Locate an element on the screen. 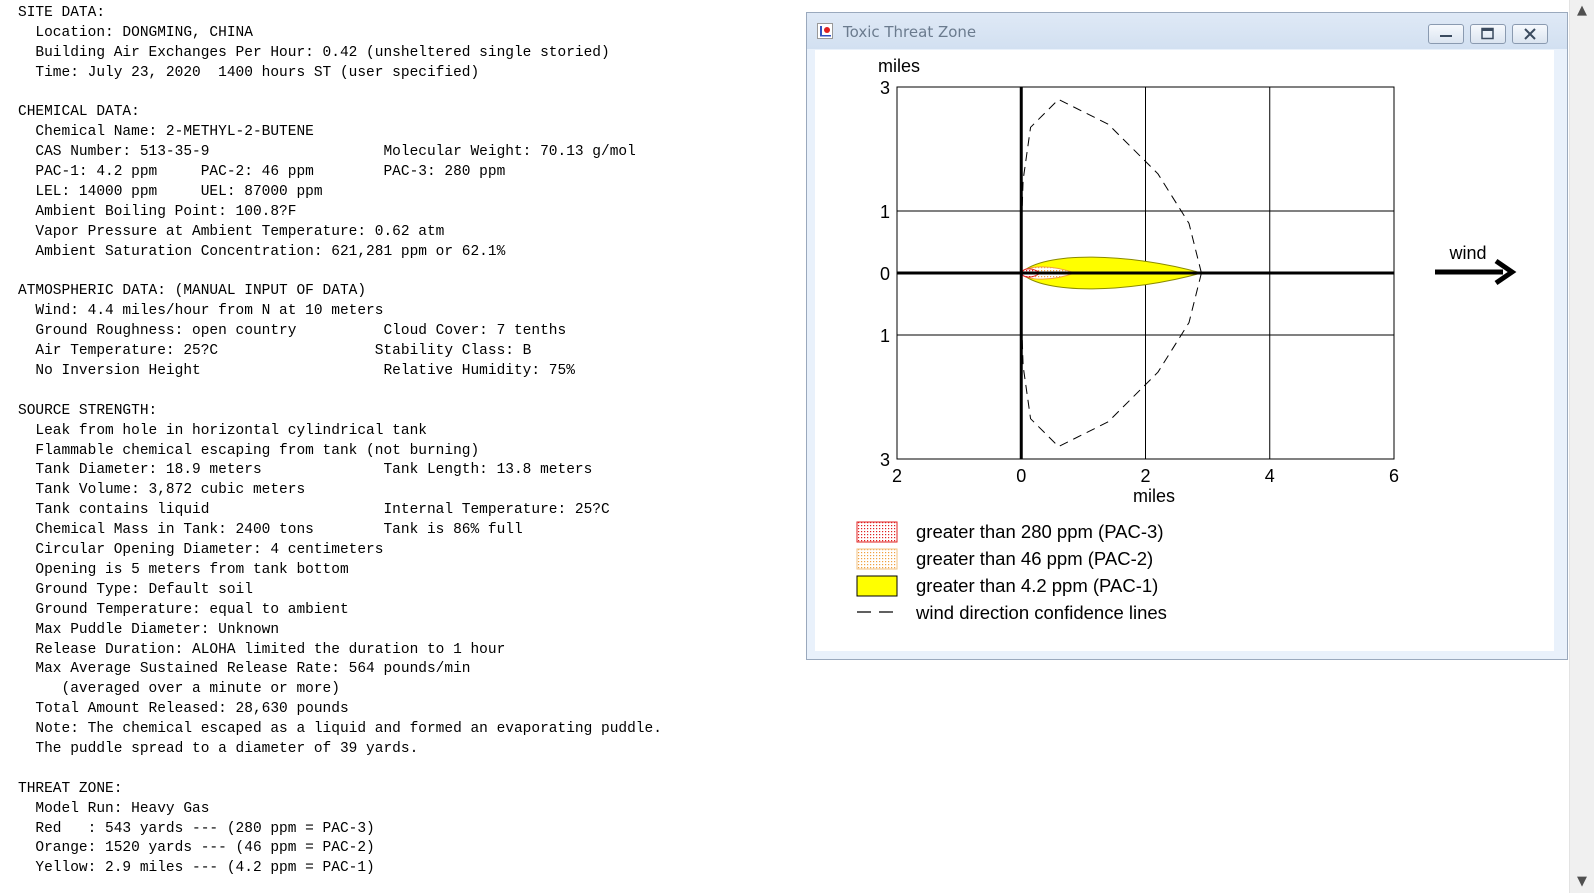  report-line: SITE DATA: is located at coordinates (62, 13).